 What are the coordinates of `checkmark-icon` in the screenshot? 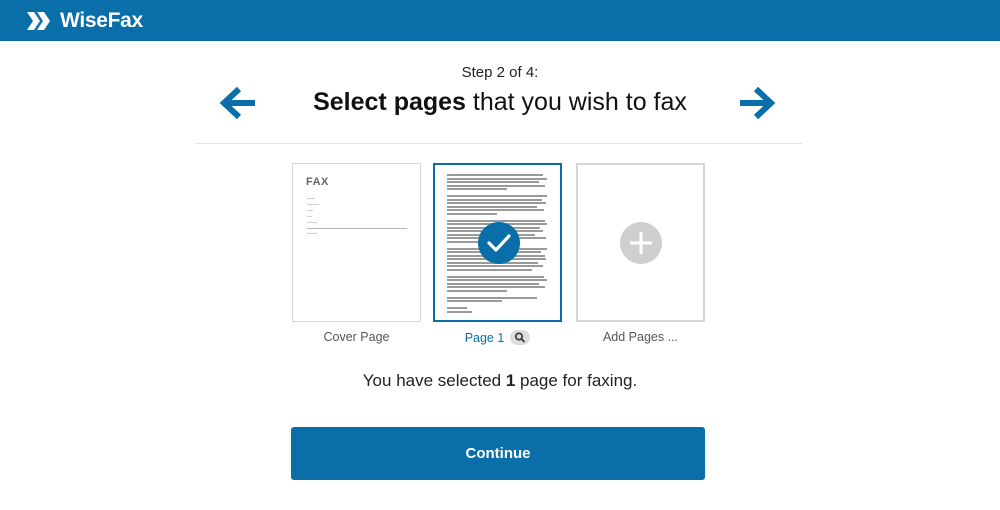 It's located at (499, 243).